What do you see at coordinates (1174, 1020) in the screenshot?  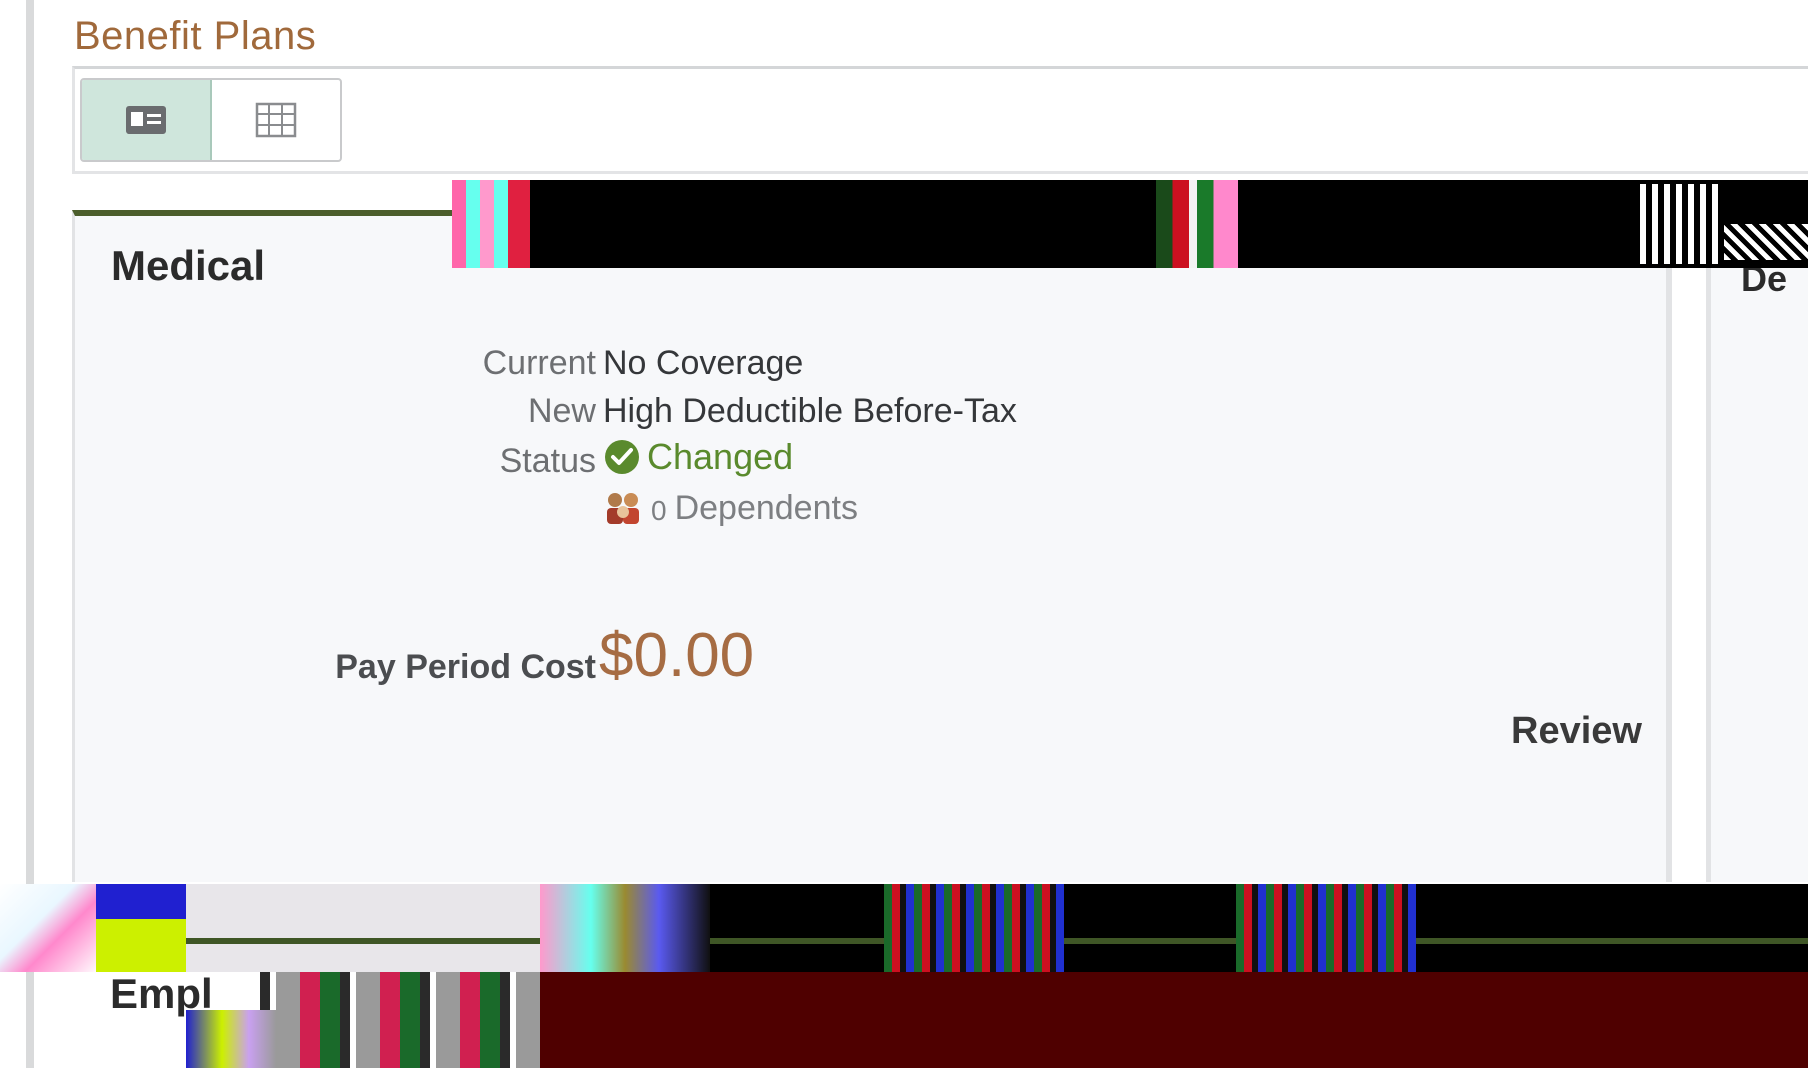 I see `corrupted-region-maroon` at bounding box center [1174, 1020].